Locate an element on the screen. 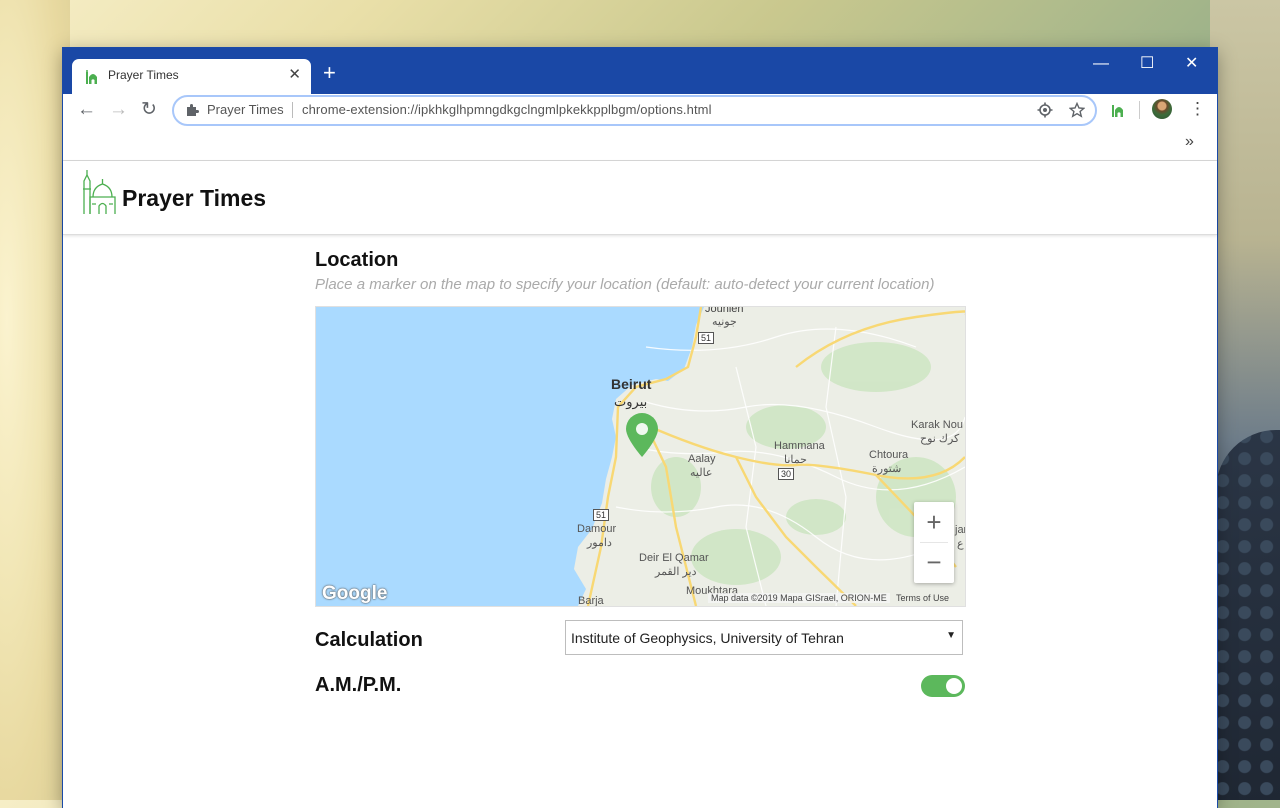 The height and width of the screenshot is (808, 1280). map-label-zahle-cut: jar is located at coordinates (960, 530).